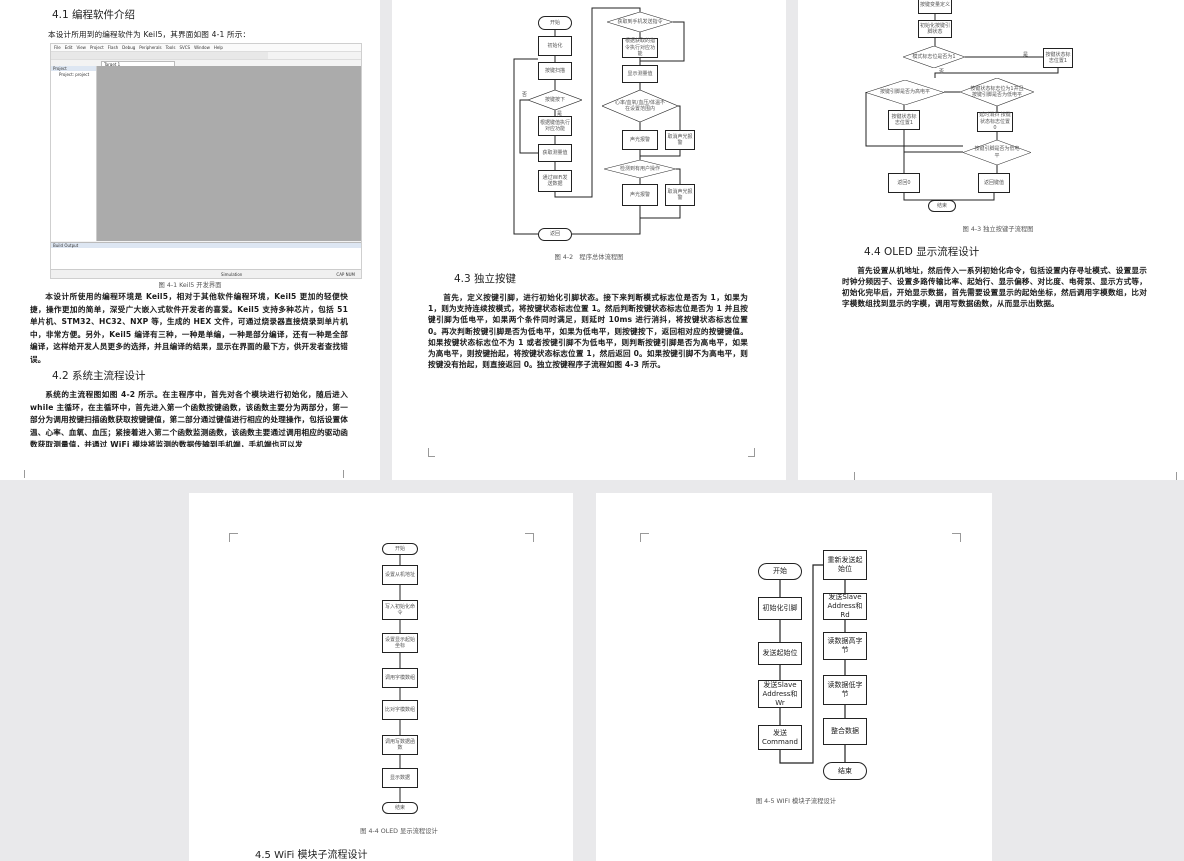  Describe the element at coordinates (935, 7) in the screenshot. I see `flow-define: 按键变量定义` at that location.